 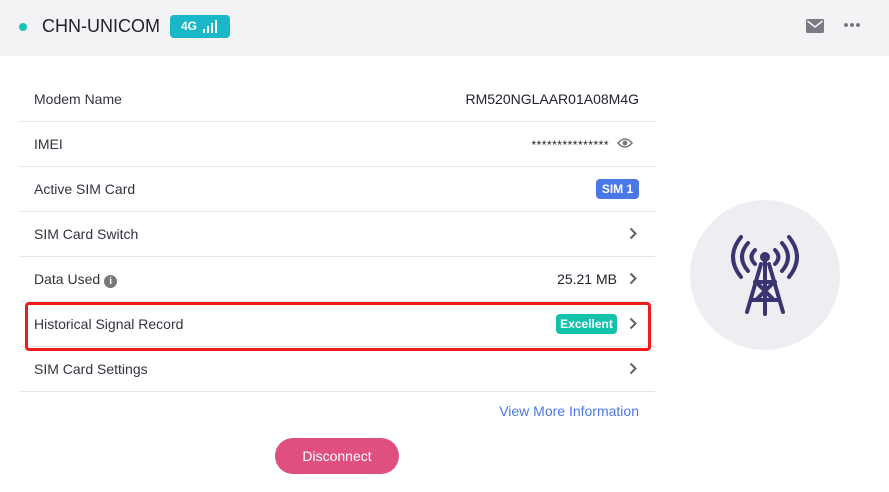 I want to click on row-sim-switch: SIM Card Switch, so click(x=337, y=234).